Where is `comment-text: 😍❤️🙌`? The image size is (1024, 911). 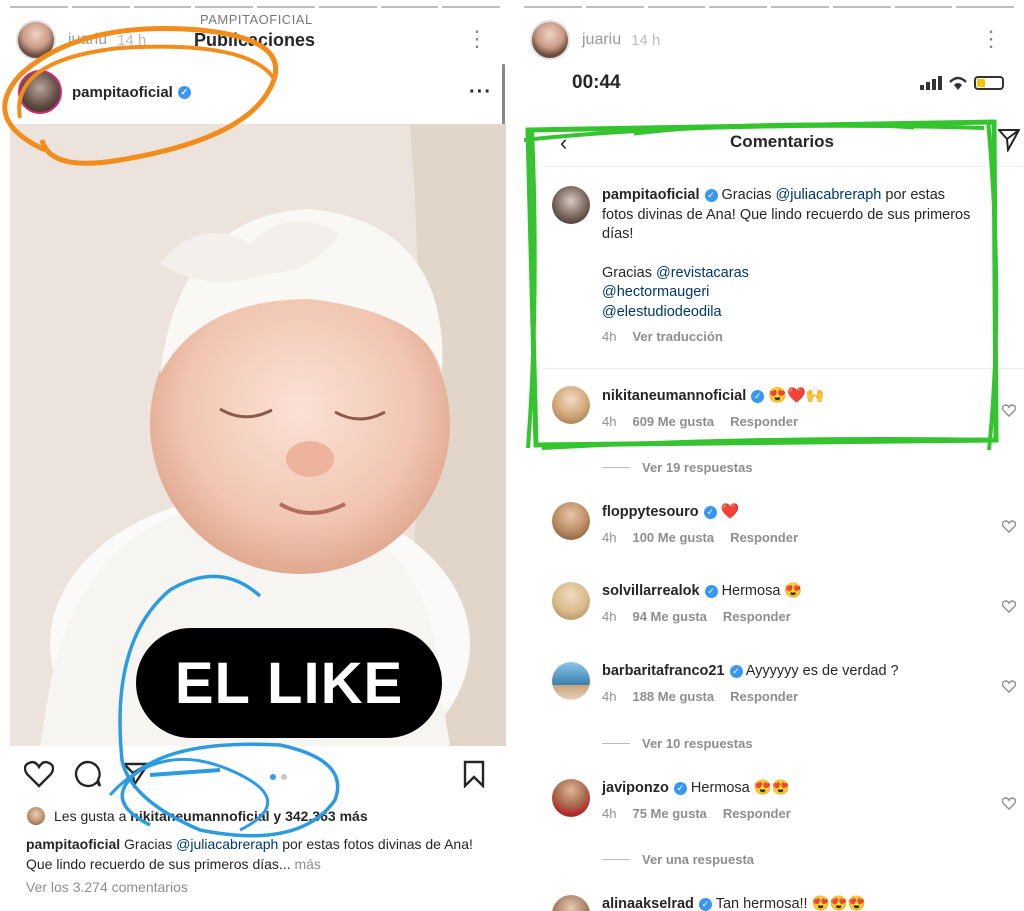 comment-text: 😍❤️🙌 is located at coordinates (796, 395).